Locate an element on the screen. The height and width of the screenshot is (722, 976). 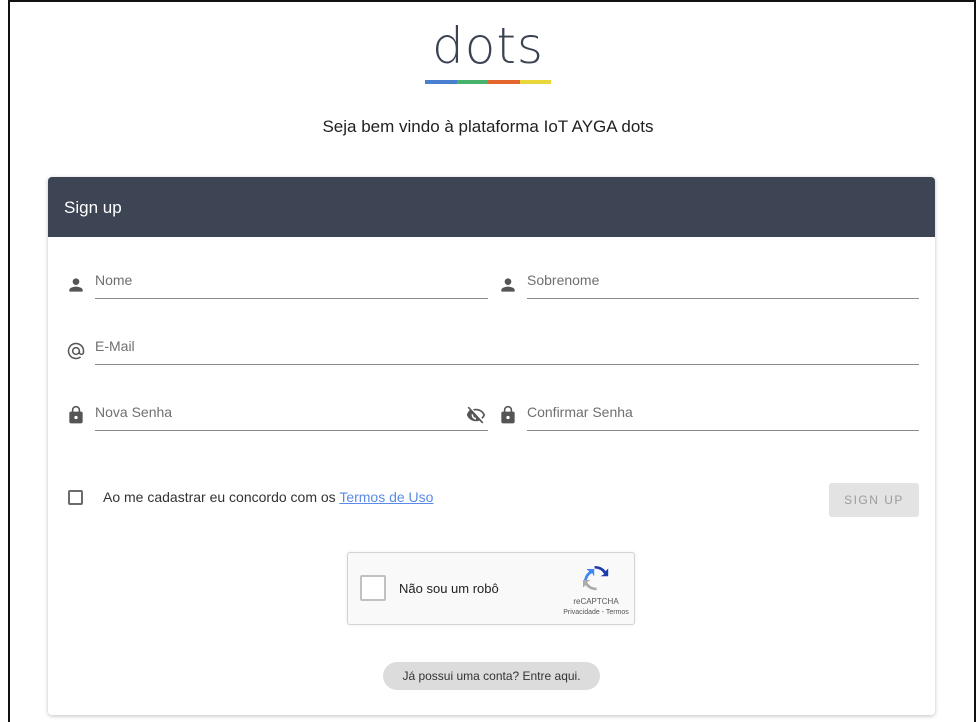
login-link-button: Já possui uma conta? Entre aqui. is located at coordinates (491, 676).